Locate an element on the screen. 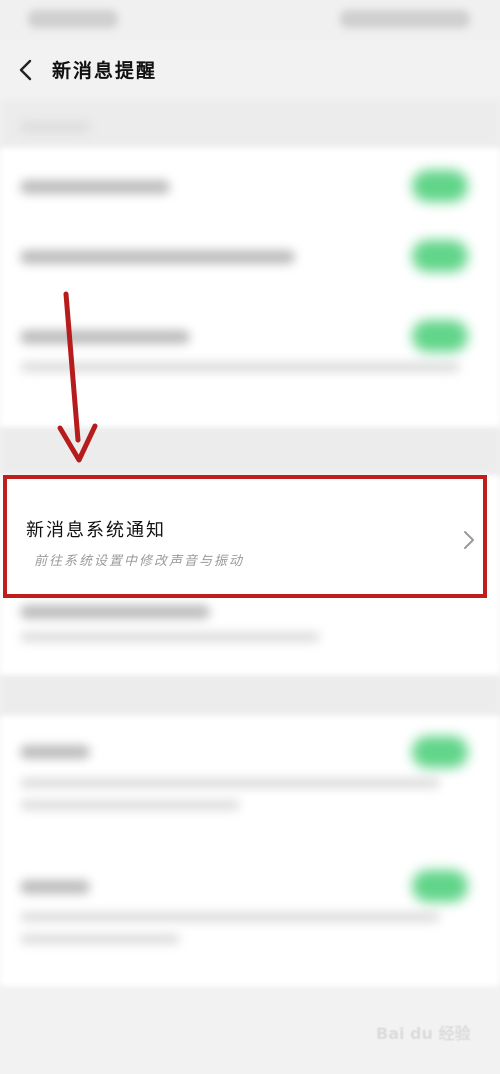 This screenshot has width=500, height=1074. row-subtitle: 前往系统设置中修改声音与振动 is located at coordinates (139, 561).